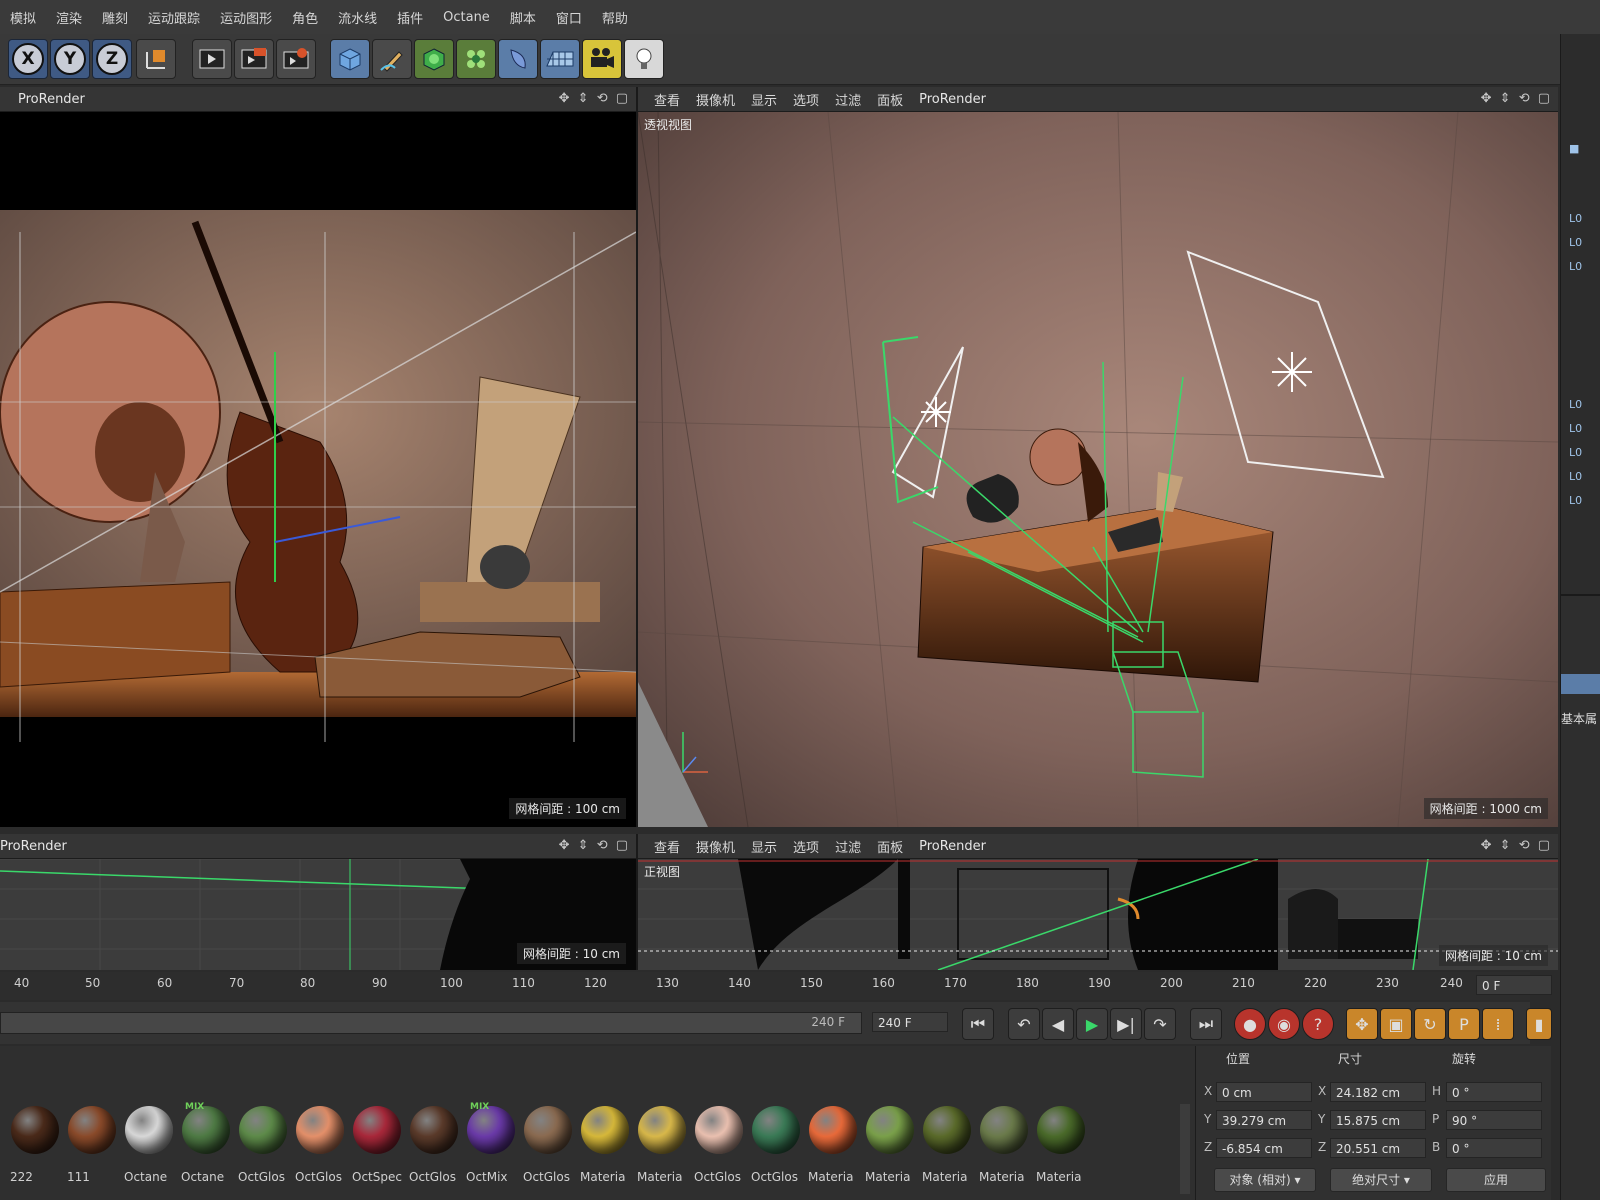 The height and width of the screenshot is (1200, 1600). What do you see at coordinates (305, 17) in the screenshot?
I see `menu-item: 角色` at bounding box center [305, 17].